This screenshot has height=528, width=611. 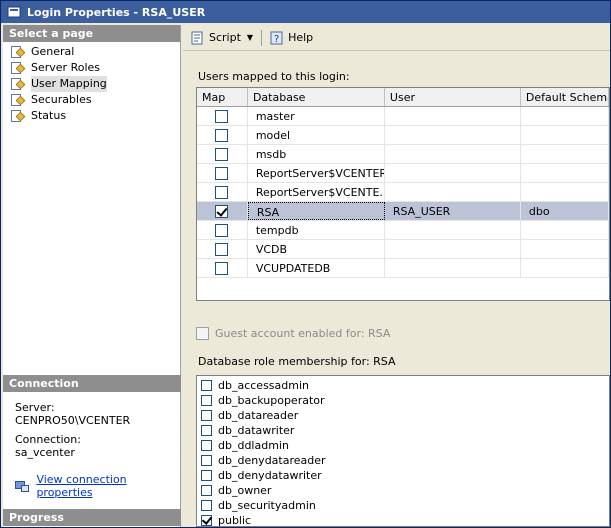 I want to click on page-item-general: General, so click(x=91, y=52).